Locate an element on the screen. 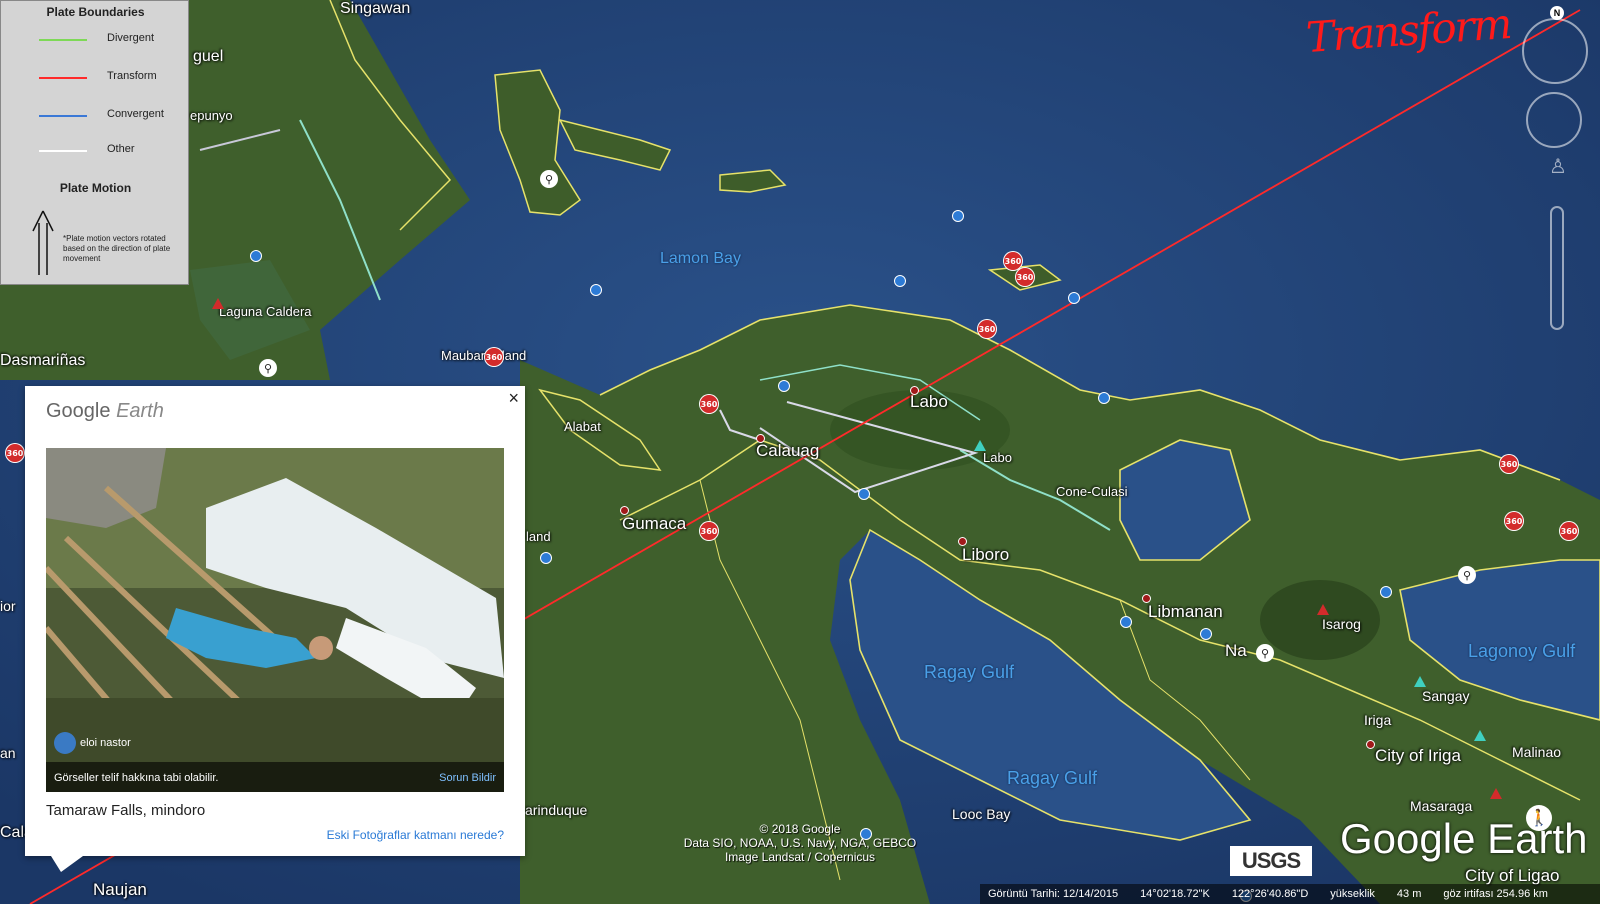  place-label: Laguna Caldera is located at coordinates (265, 311).